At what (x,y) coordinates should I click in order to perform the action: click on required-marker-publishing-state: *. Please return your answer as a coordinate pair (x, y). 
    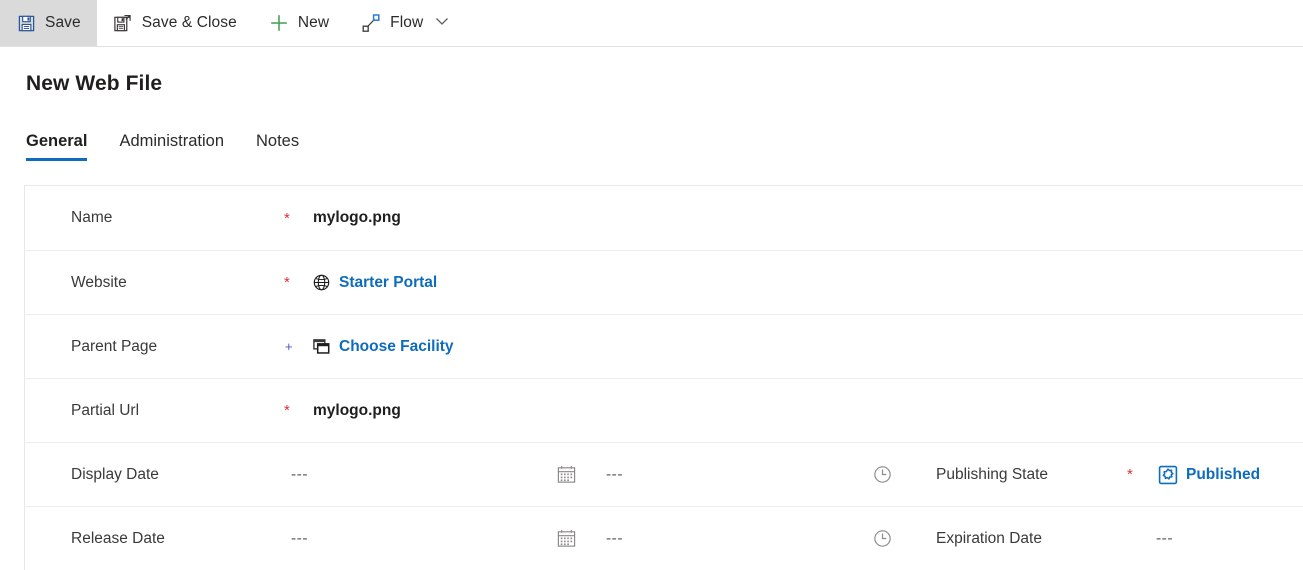
    Looking at the image, I should click on (1130, 474).